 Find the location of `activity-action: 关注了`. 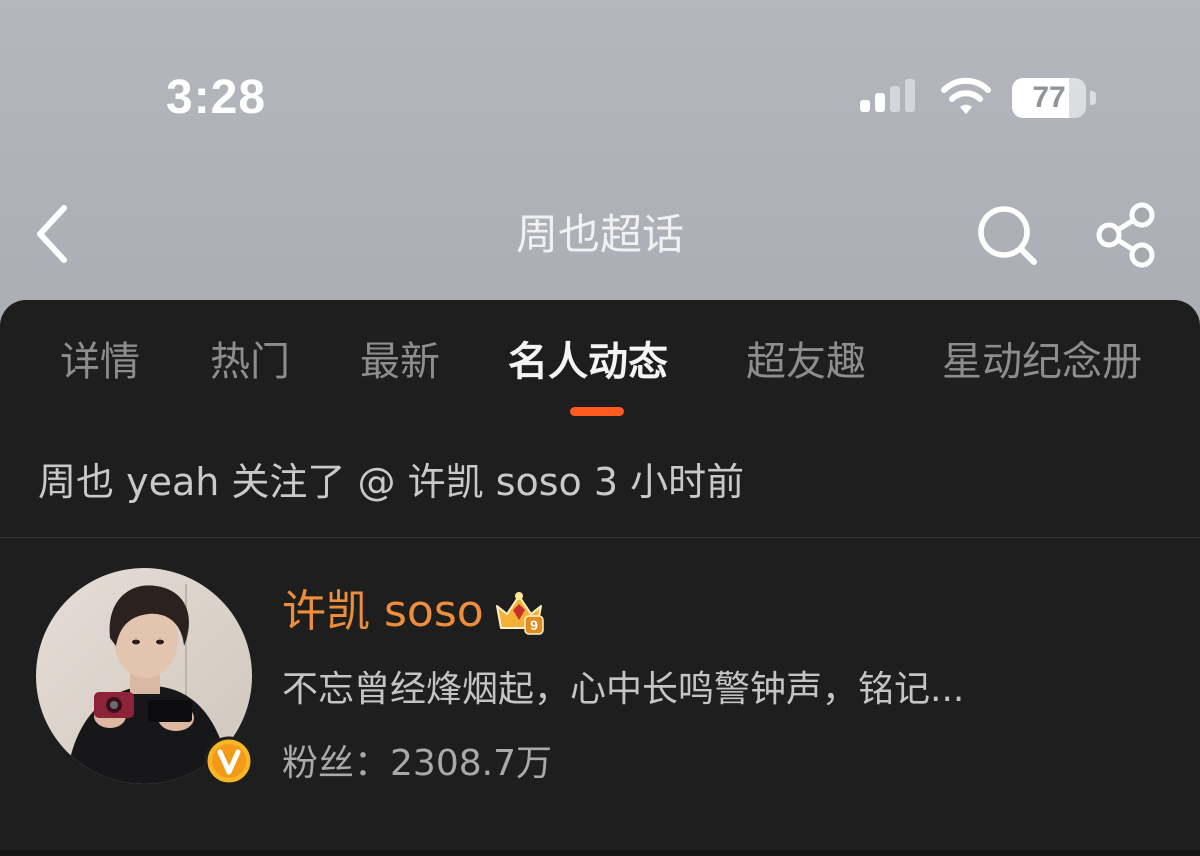

activity-action: 关注了 is located at coordinates (288, 482).